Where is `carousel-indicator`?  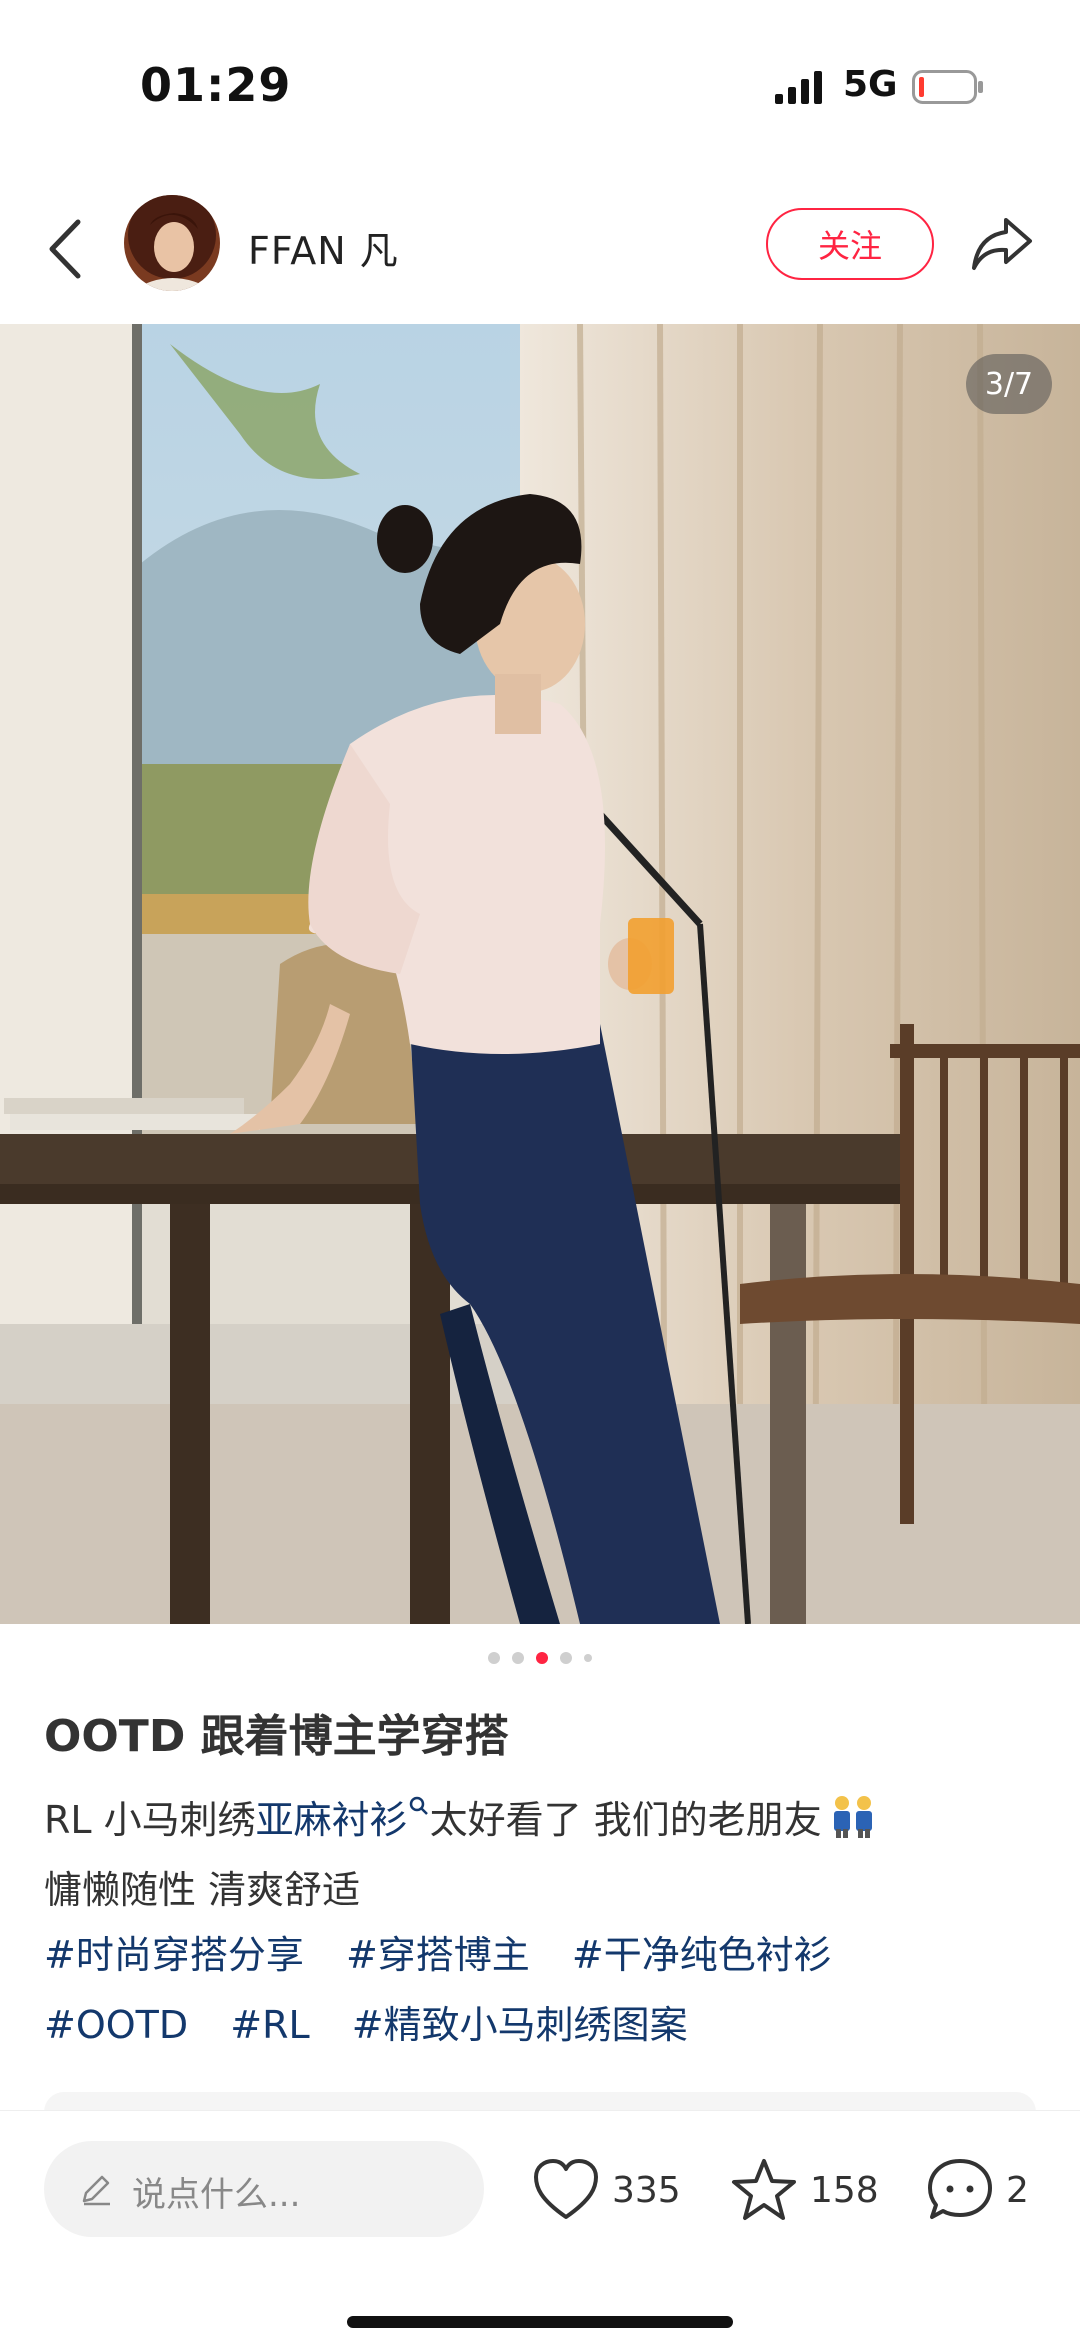 carousel-indicator is located at coordinates (540, 1658).